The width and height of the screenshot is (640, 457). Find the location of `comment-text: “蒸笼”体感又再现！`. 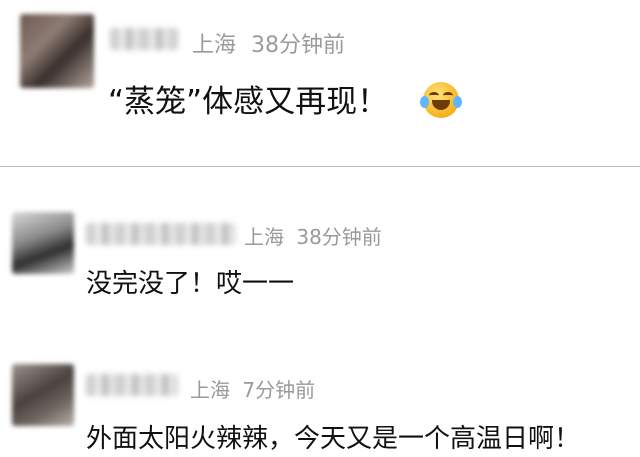

comment-text: “蒸笼”体感又再现！ is located at coordinates (248, 102).